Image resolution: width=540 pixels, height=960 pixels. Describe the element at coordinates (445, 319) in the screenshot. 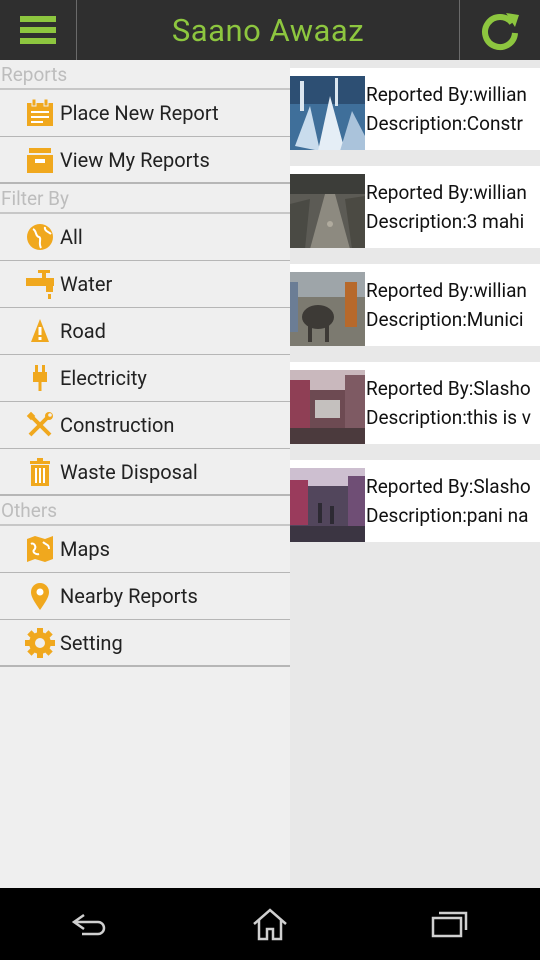

I see `report-description: Description:Munici` at that location.